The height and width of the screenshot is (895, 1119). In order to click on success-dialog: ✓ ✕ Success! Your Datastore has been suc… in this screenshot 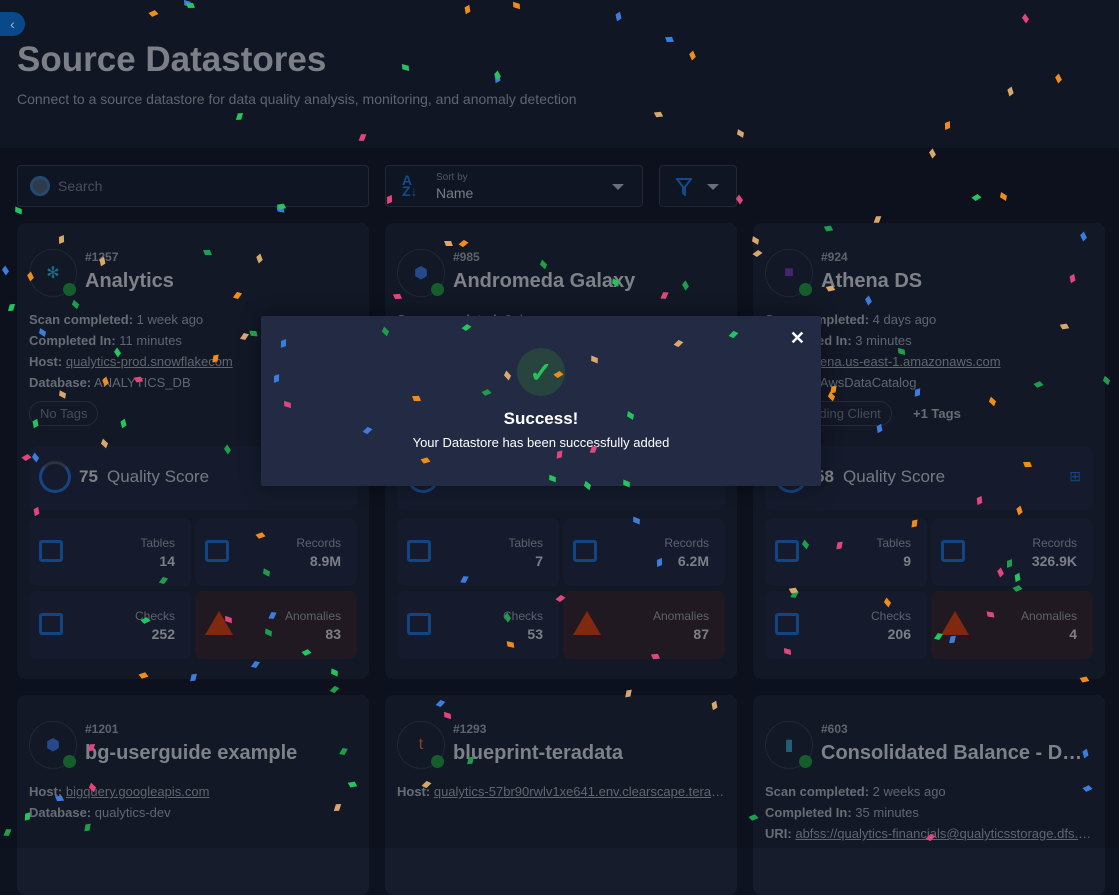, I will do `click(541, 401)`.